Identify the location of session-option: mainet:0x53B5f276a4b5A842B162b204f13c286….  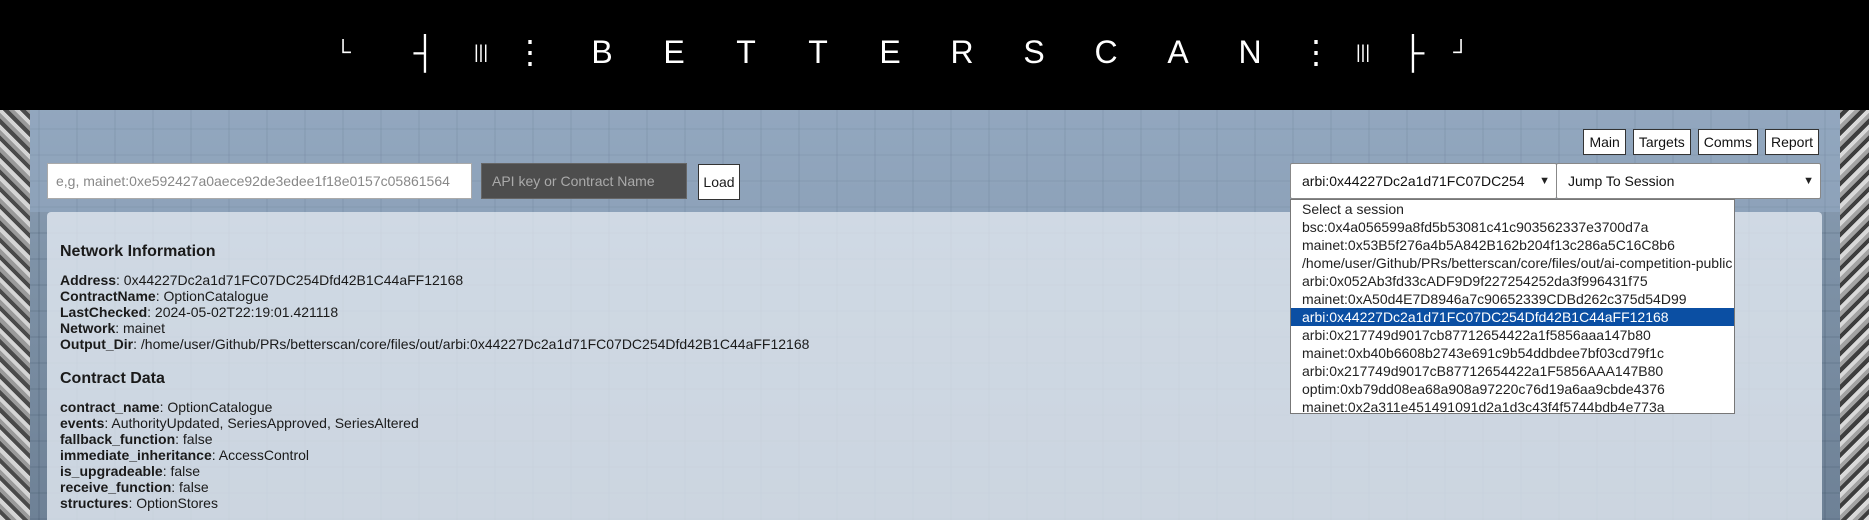
(1512, 245).